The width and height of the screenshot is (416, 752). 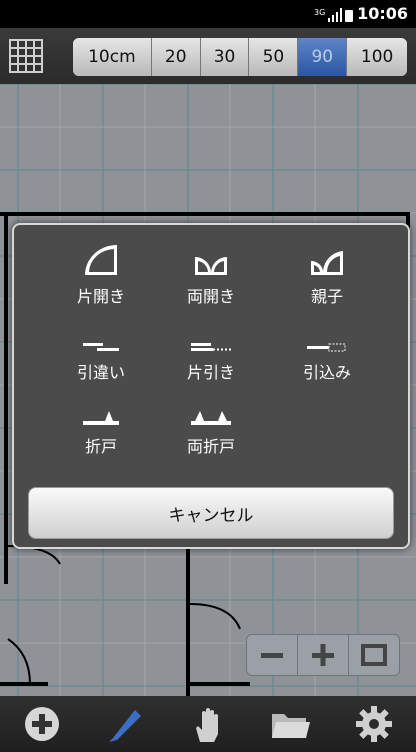 I want to click on add-button, so click(x=42, y=724).